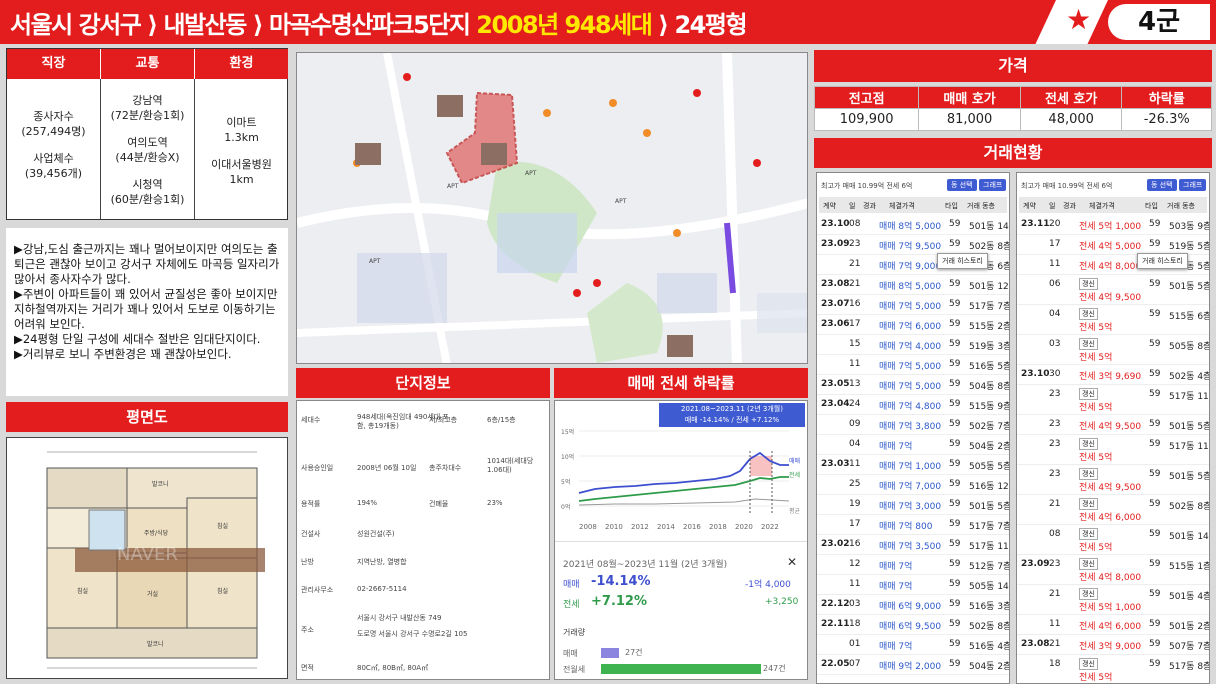  I want to click on deals-header-row: 계약 일 경과 체결가격 타입 거래 동층, so click(1113, 205).